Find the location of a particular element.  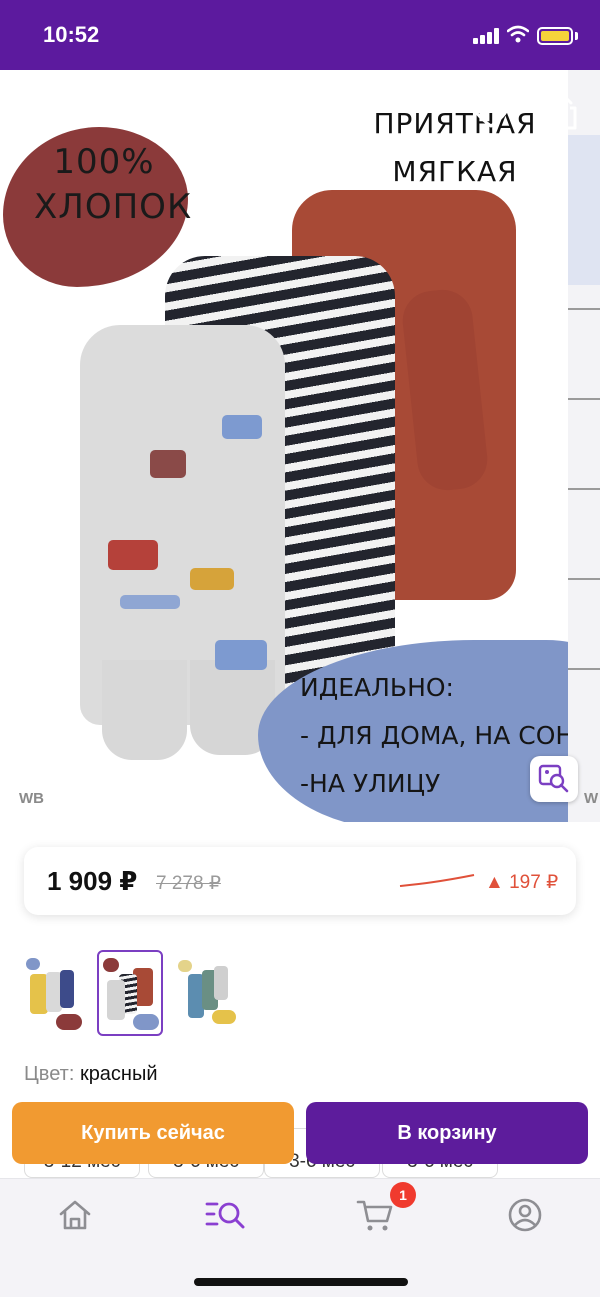

signal-icon is located at coordinates (487, 36).